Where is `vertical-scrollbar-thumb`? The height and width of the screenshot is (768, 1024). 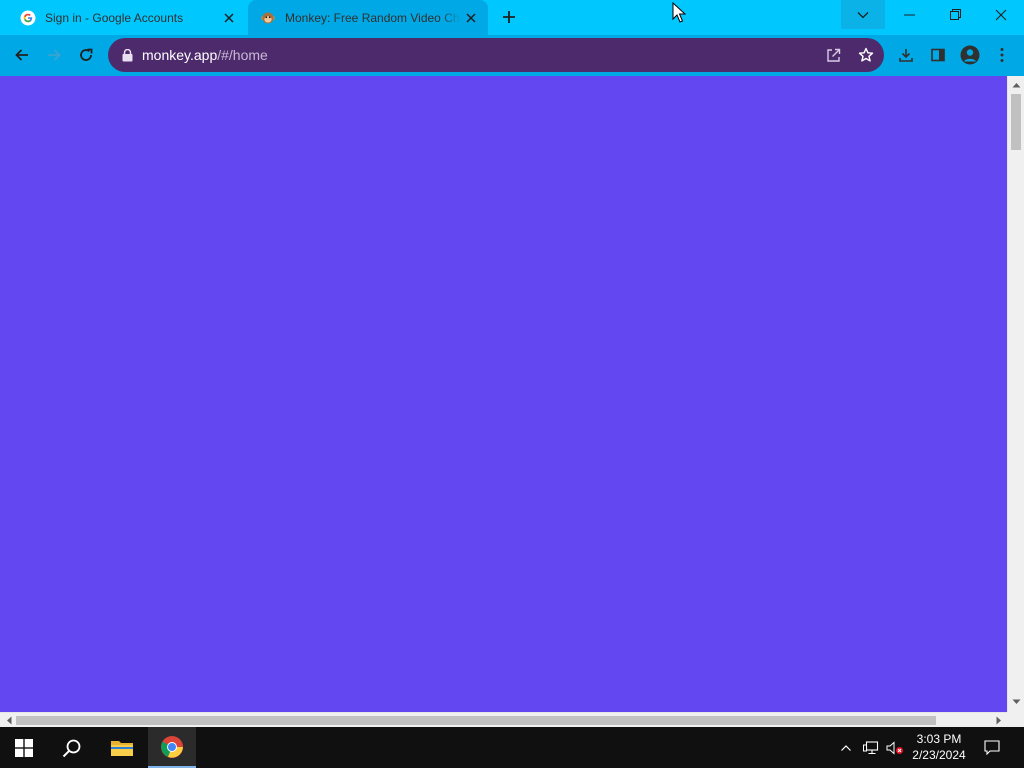 vertical-scrollbar-thumb is located at coordinates (1016, 122).